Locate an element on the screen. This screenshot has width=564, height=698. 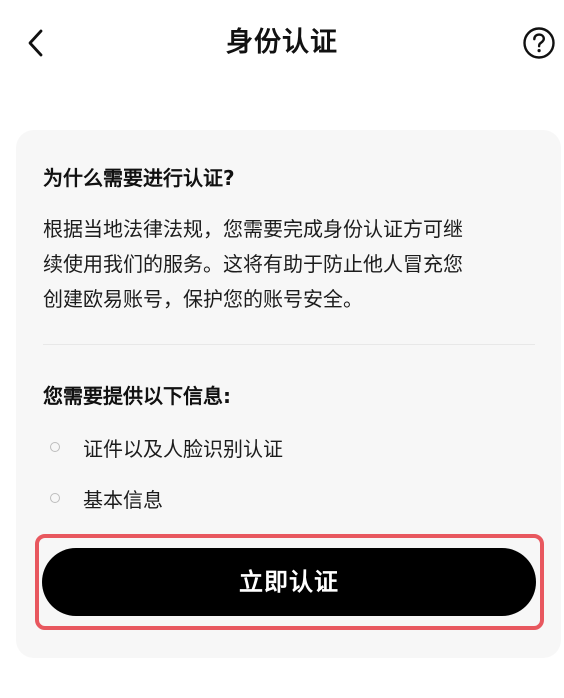
divider is located at coordinates (289, 344).